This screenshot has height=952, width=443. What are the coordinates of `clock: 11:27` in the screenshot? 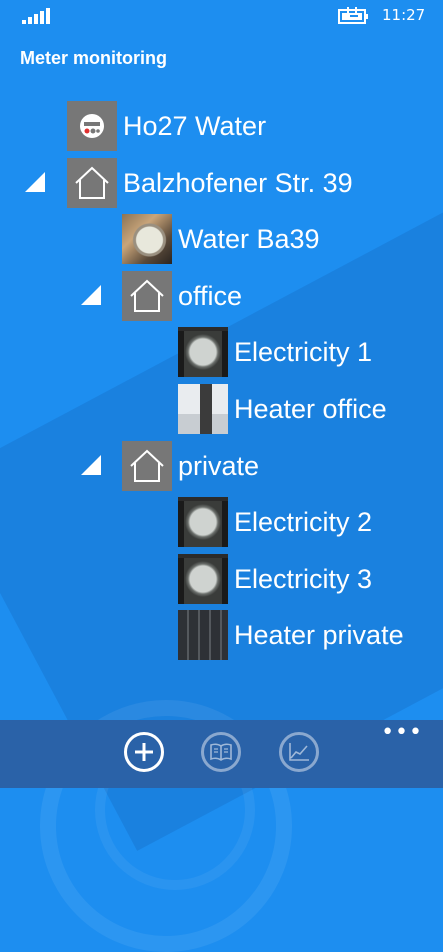 It's located at (404, 15).